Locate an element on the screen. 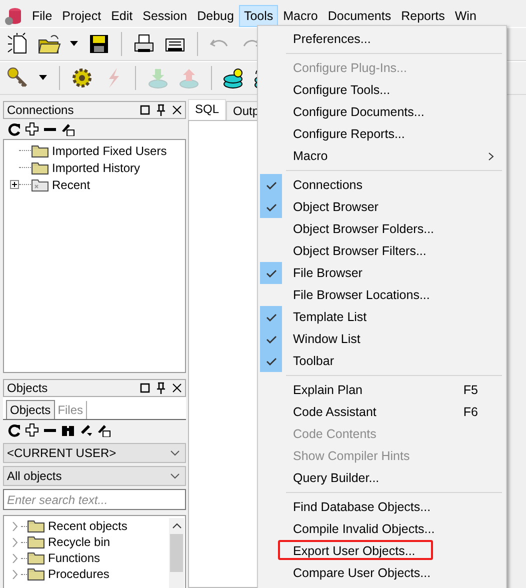 The height and width of the screenshot is (588, 526). tree-item: Functions is located at coordinates (74, 558).